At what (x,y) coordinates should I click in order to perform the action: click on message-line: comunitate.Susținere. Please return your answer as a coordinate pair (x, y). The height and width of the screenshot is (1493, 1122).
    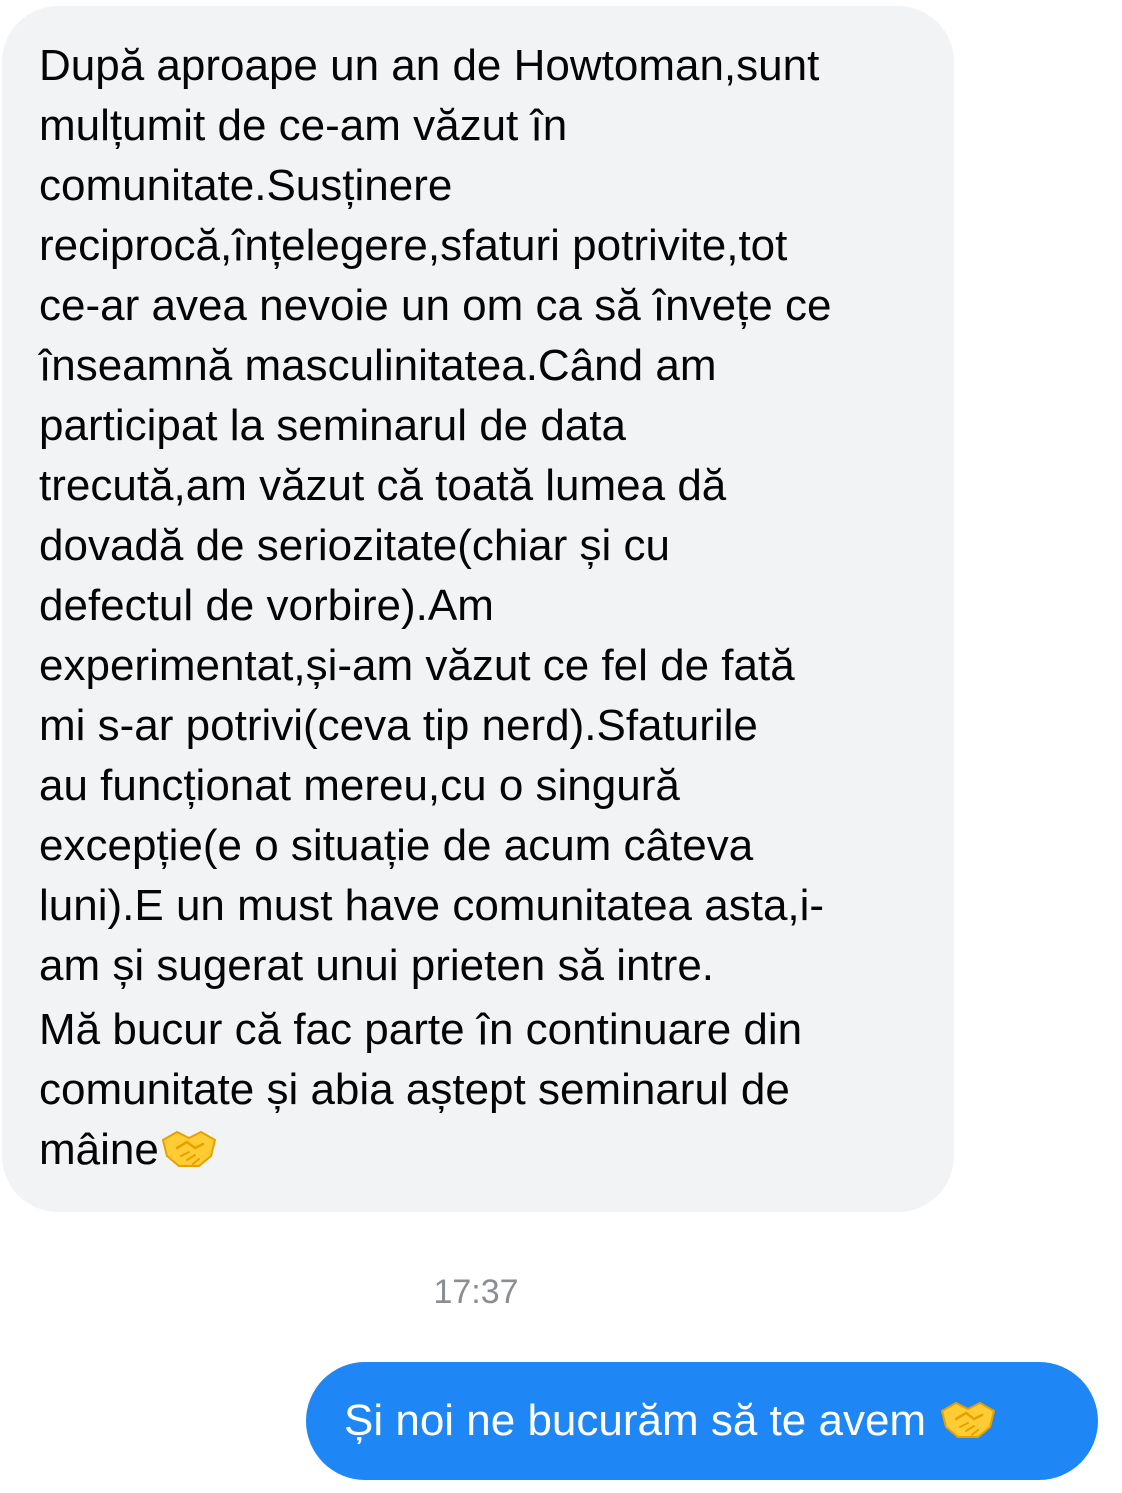
    Looking at the image, I should click on (246, 185).